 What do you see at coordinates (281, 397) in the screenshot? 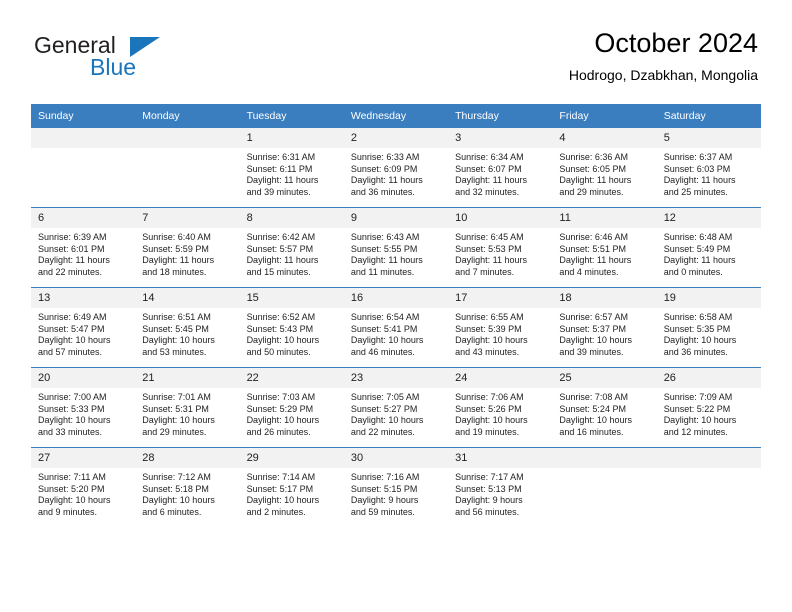
I see `sunrise-text: Sunrise: 7:03 AM` at bounding box center [281, 397].